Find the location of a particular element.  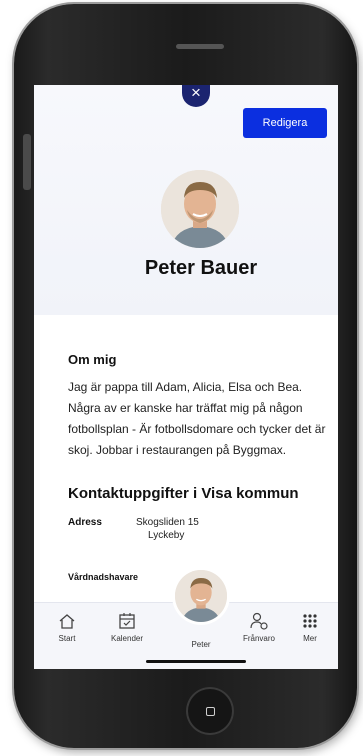

tab-peter-photo is located at coordinates (201, 596).